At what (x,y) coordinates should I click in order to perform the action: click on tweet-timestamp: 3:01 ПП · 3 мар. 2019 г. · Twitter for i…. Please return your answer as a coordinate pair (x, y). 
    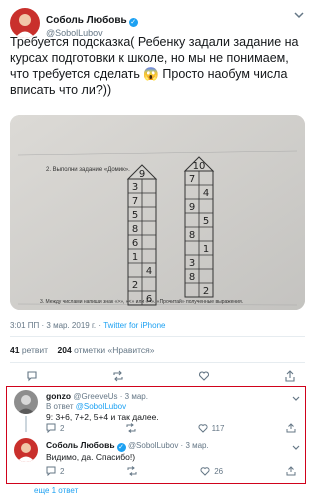
    Looking at the image, I should click on (87, 325).